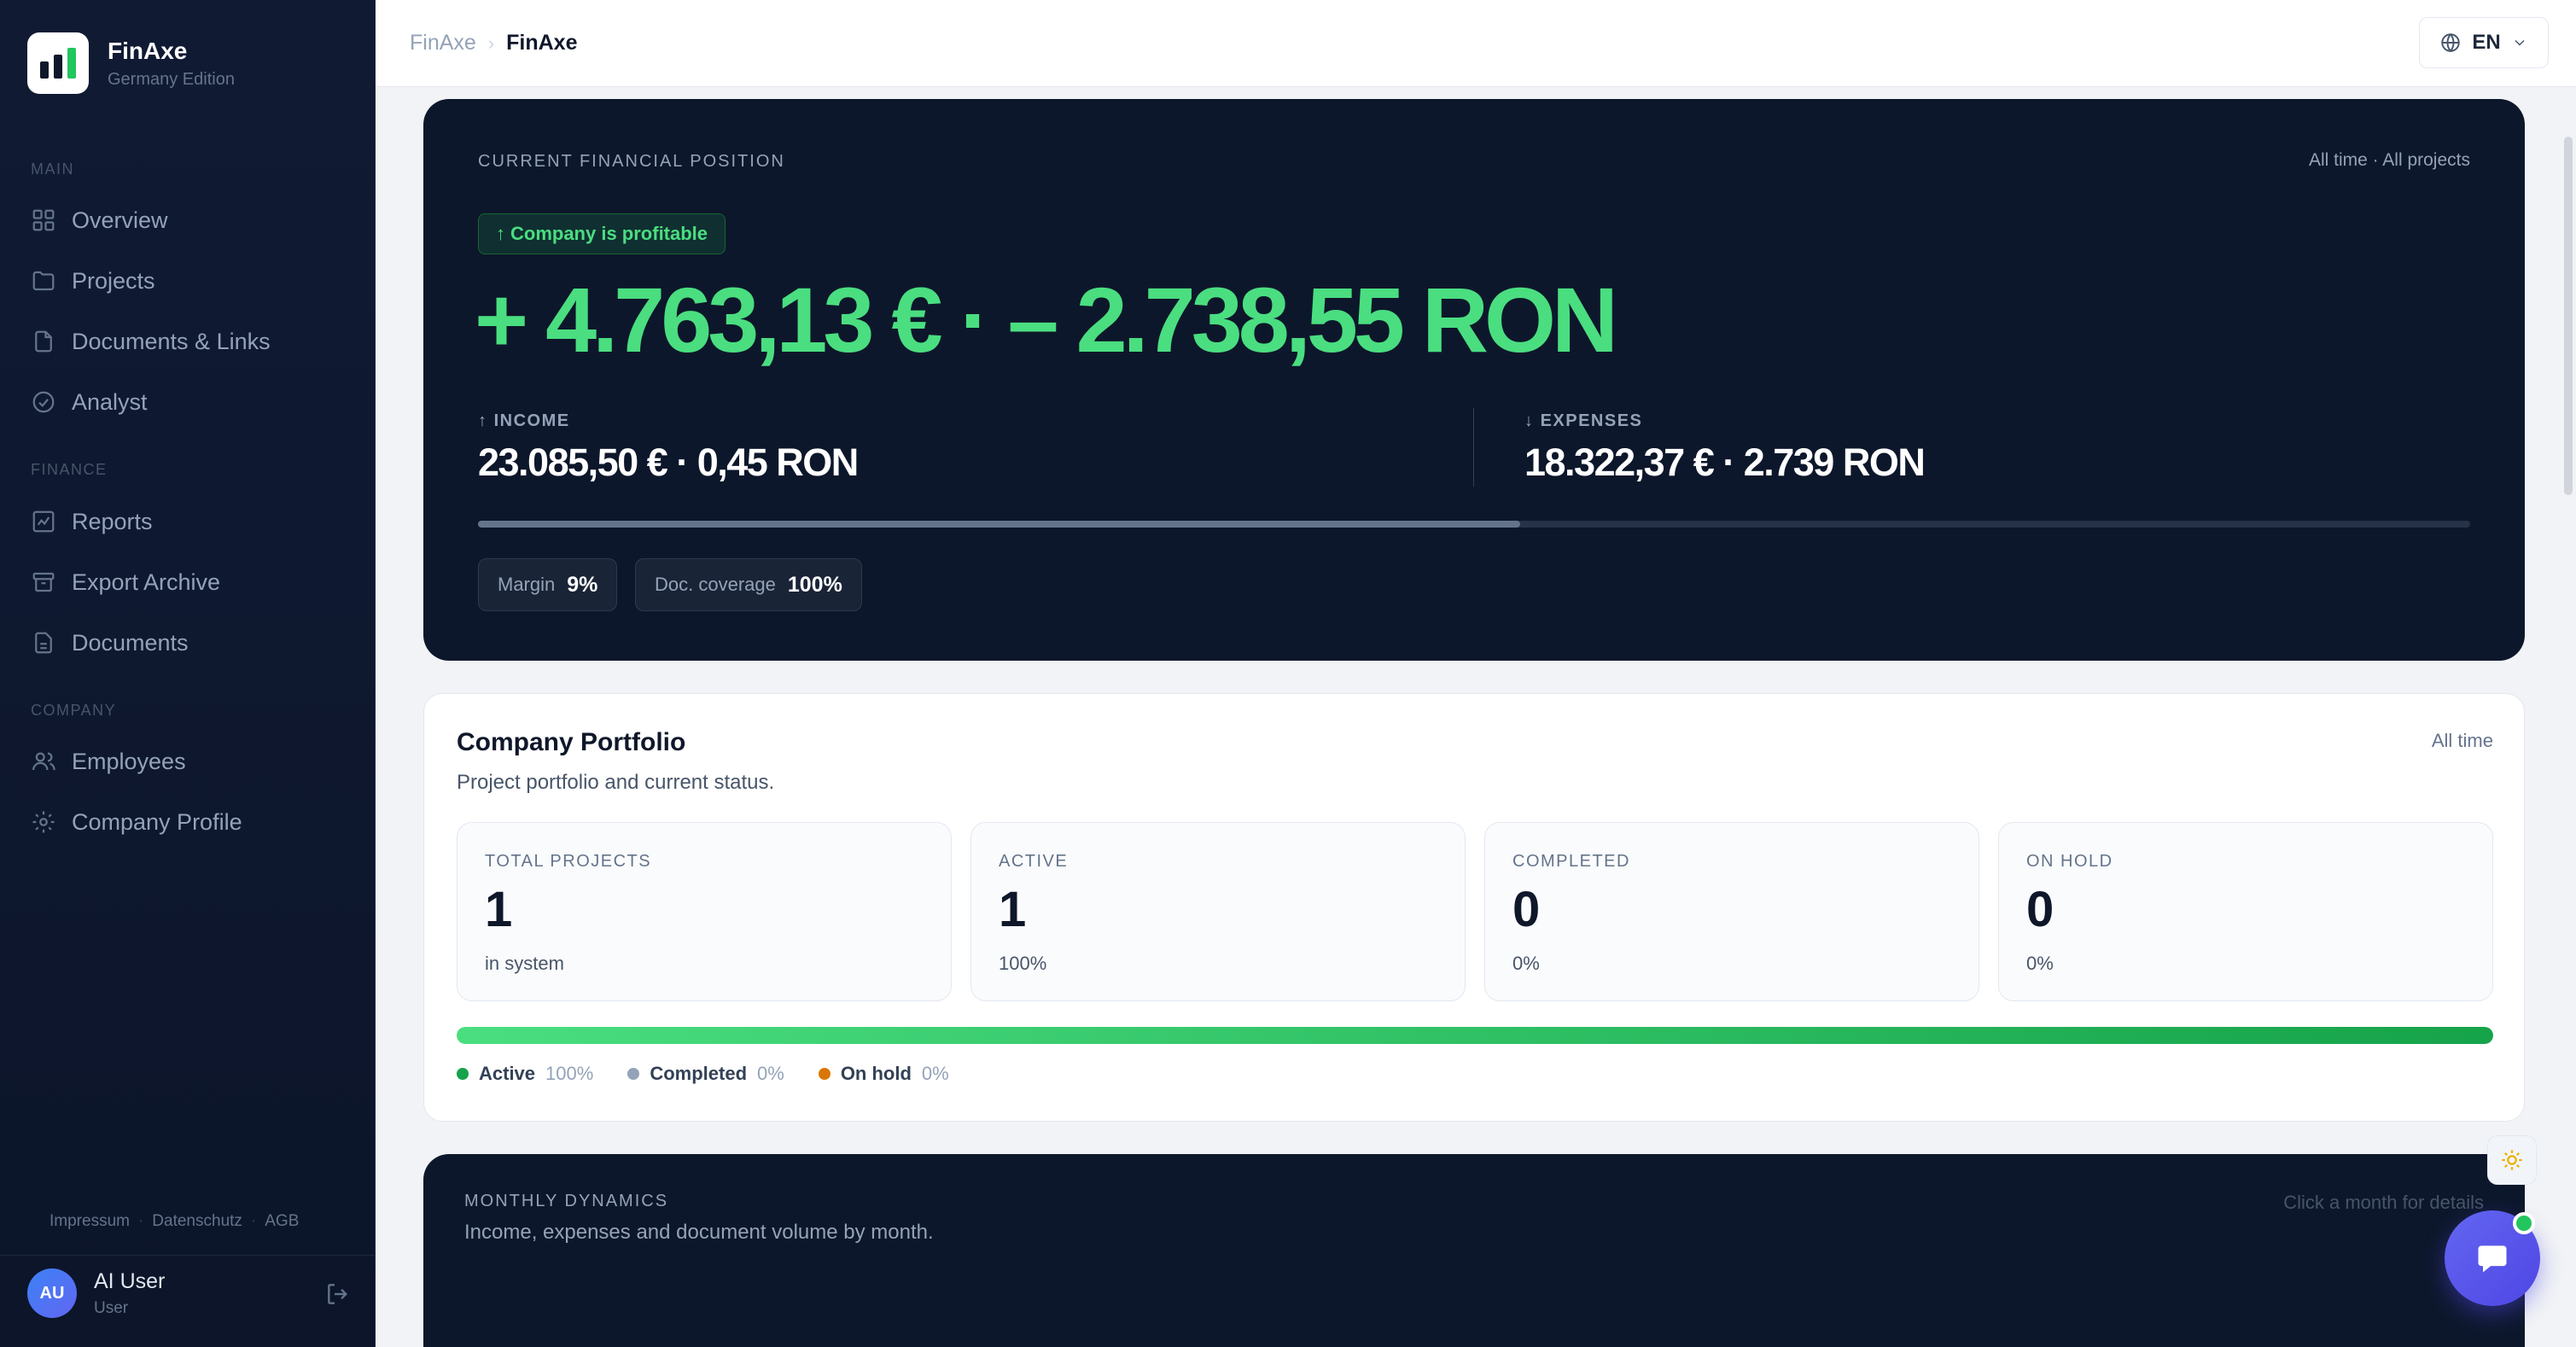 The width and height of the screenshot is (2576, 1347). What do you see at coordinates (527, 585) in the screenshot?
I see `margin-label: Margin` at bounding box center [527, 585].